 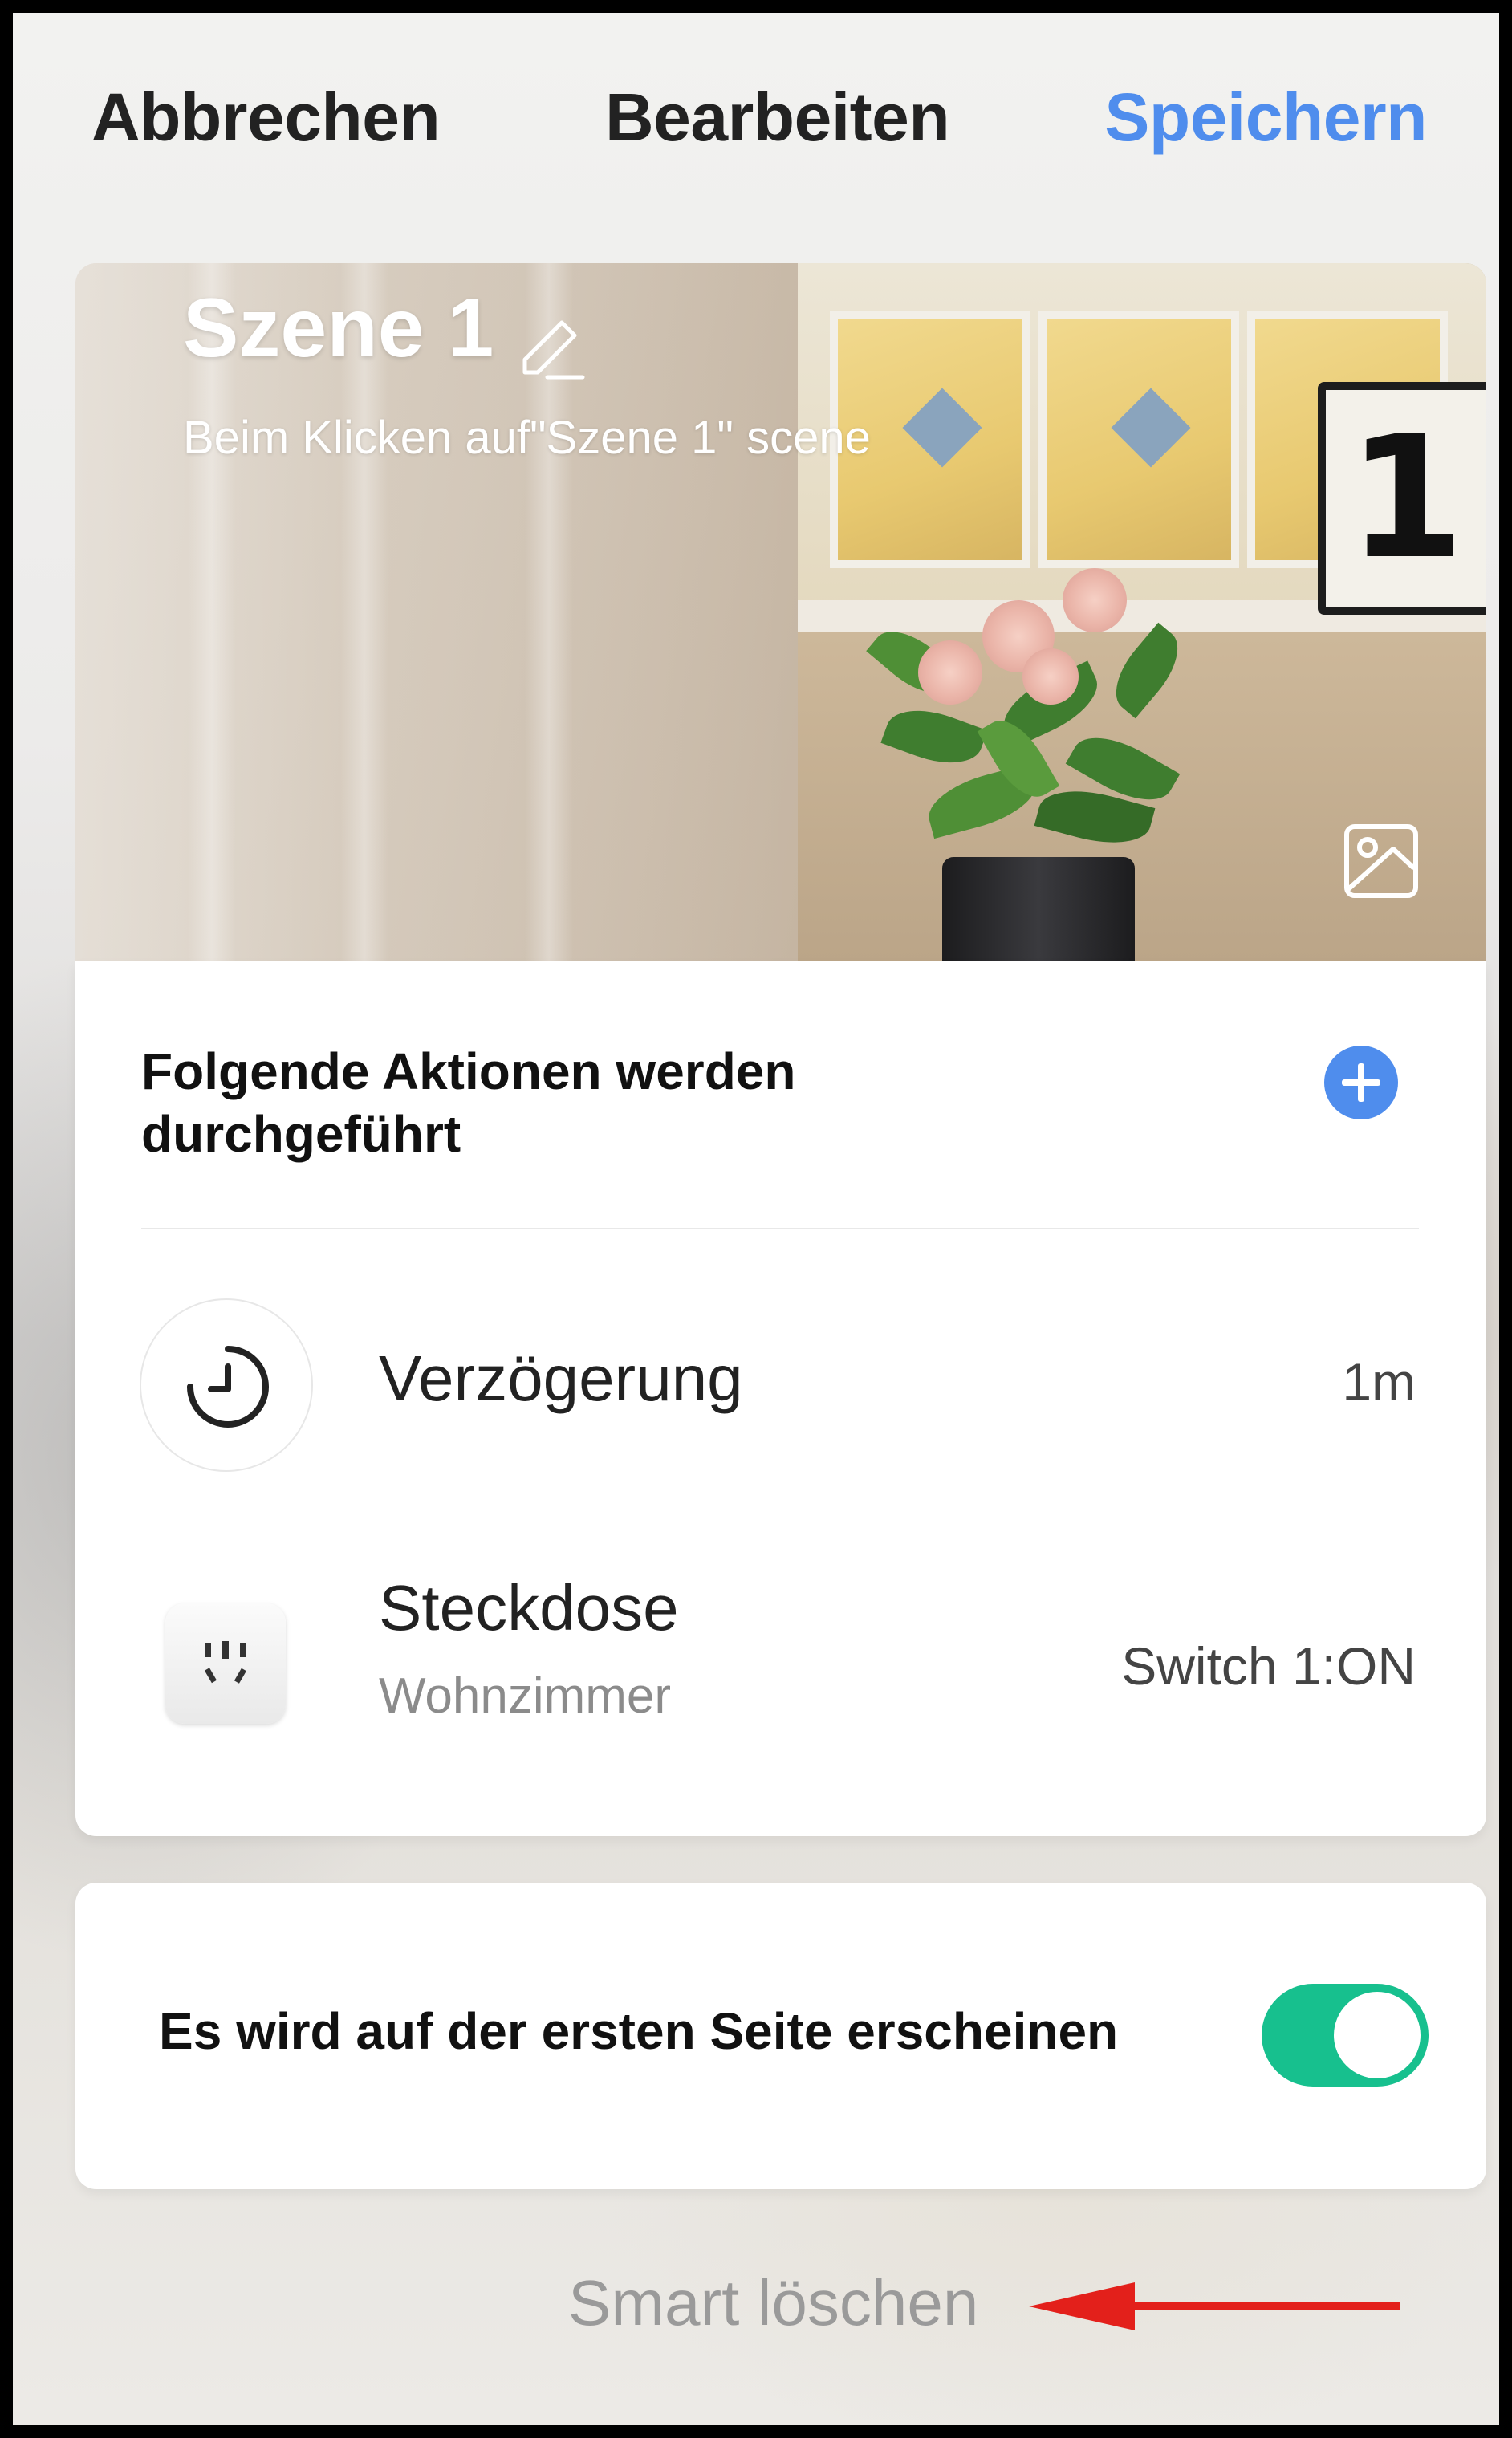 What do you see at coordinates (226, 1663) in the screenshot?
I see `power-socket-icon` at bounding box center [226, 1663].